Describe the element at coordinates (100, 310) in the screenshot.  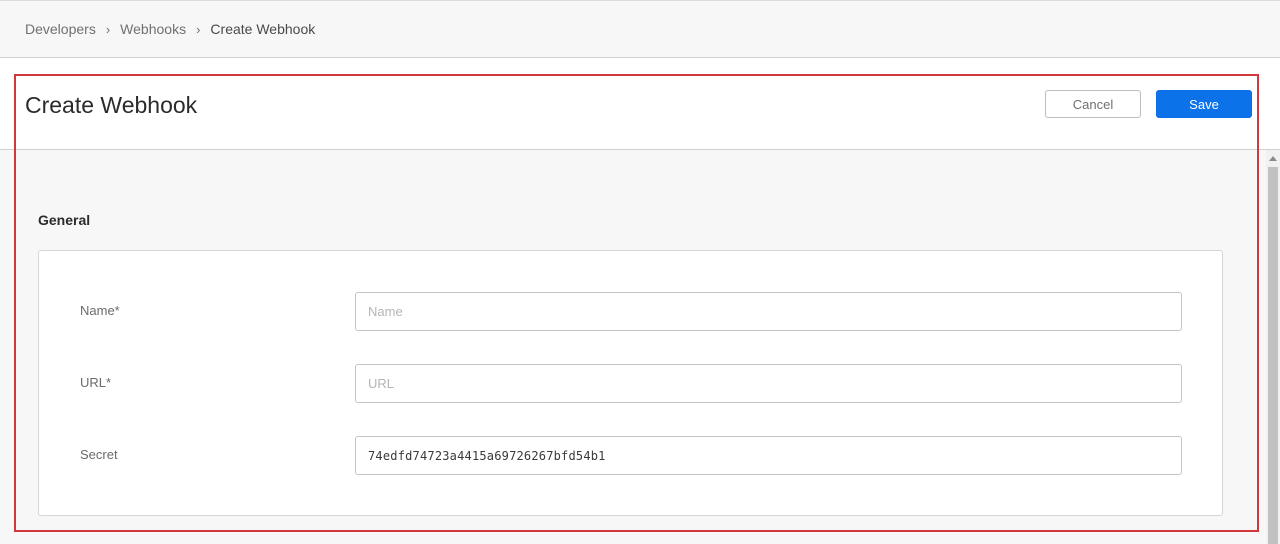
I see `name-label: Name*` at that location.